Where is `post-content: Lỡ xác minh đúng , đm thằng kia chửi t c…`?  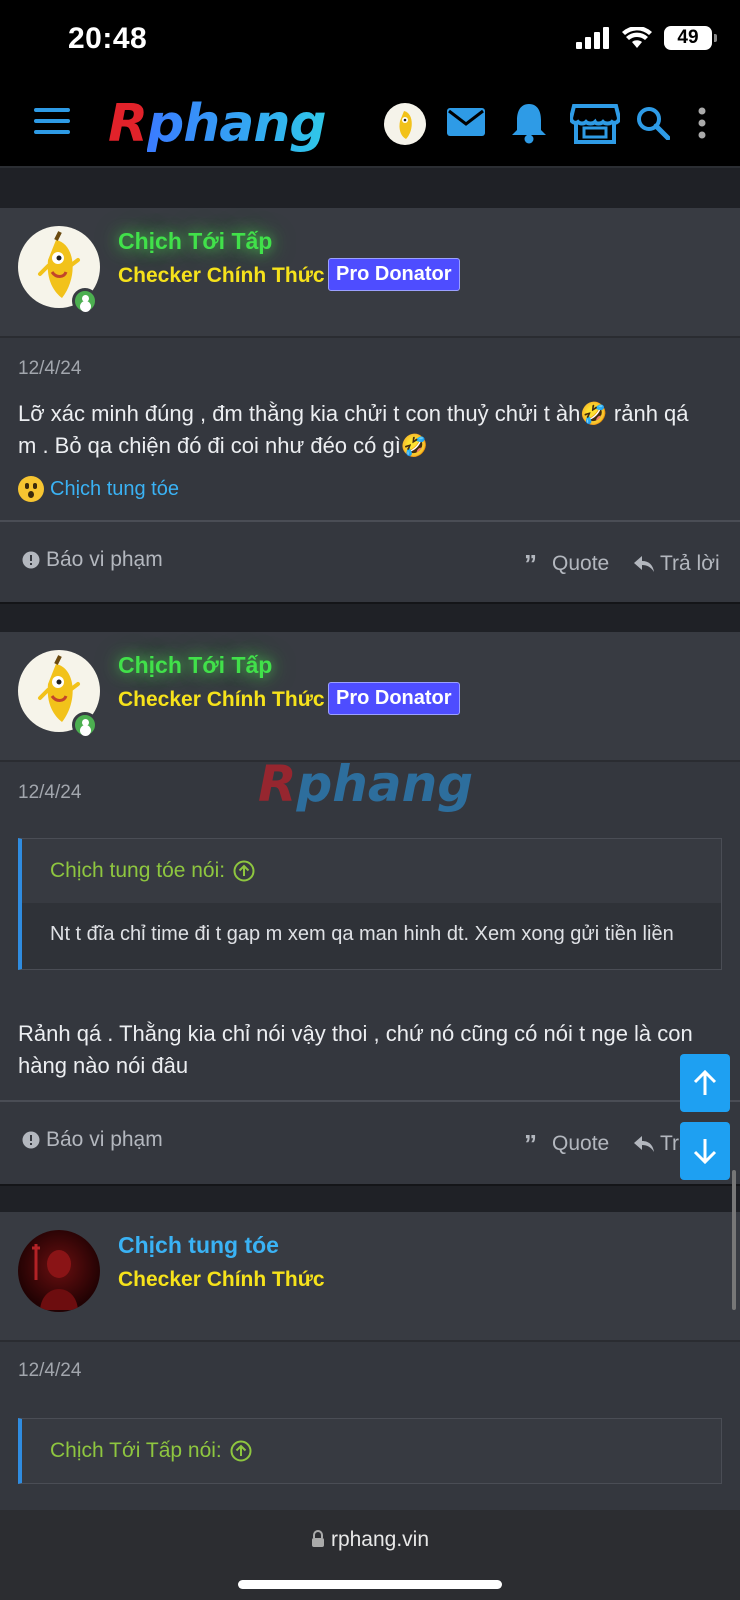
post-content: Lỡ xác minh đúng , đm thằng kia chửi t c… is located at coordinates (353, 429).